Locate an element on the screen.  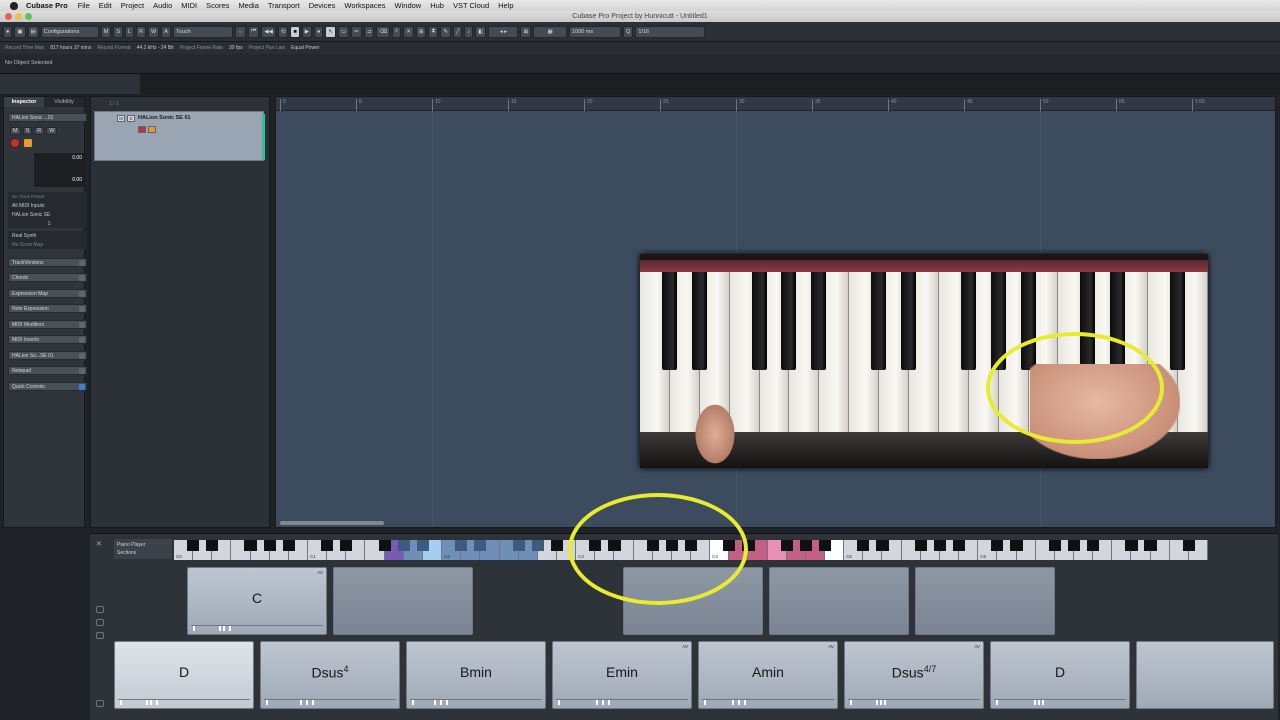
player-label: Piano Player is located at coordinates (143, 545).